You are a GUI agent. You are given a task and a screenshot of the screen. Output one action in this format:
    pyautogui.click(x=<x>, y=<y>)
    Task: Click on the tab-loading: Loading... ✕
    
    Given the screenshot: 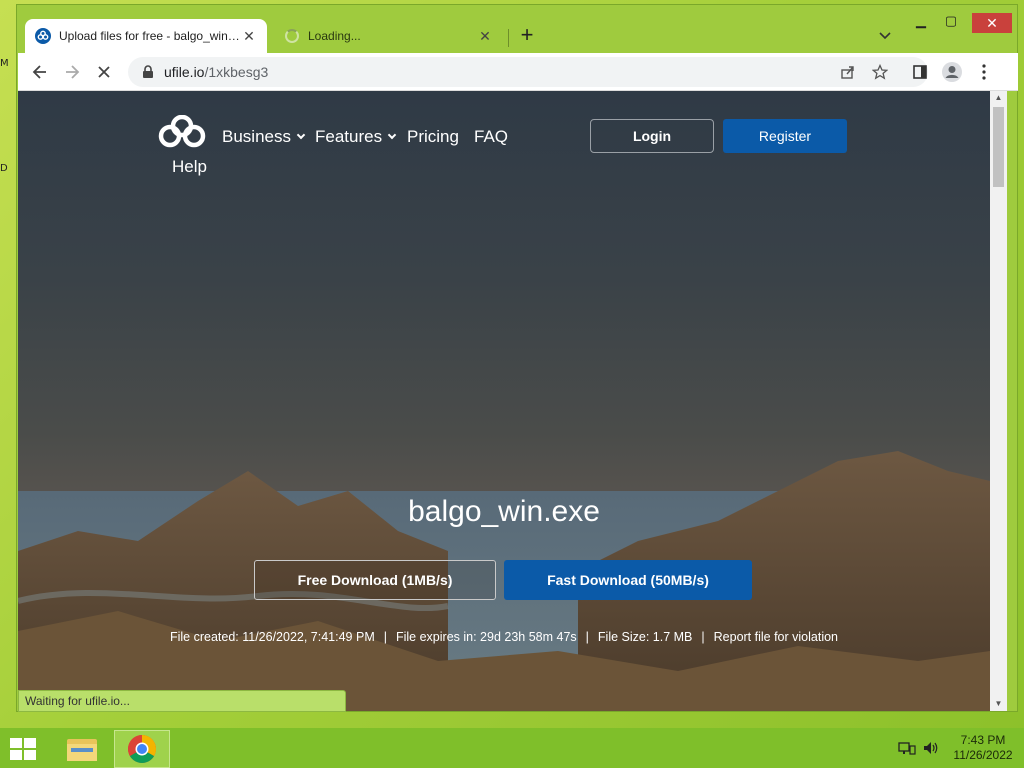 What is the action you would take?
    pyautogui.click(x=389, y=36)
    